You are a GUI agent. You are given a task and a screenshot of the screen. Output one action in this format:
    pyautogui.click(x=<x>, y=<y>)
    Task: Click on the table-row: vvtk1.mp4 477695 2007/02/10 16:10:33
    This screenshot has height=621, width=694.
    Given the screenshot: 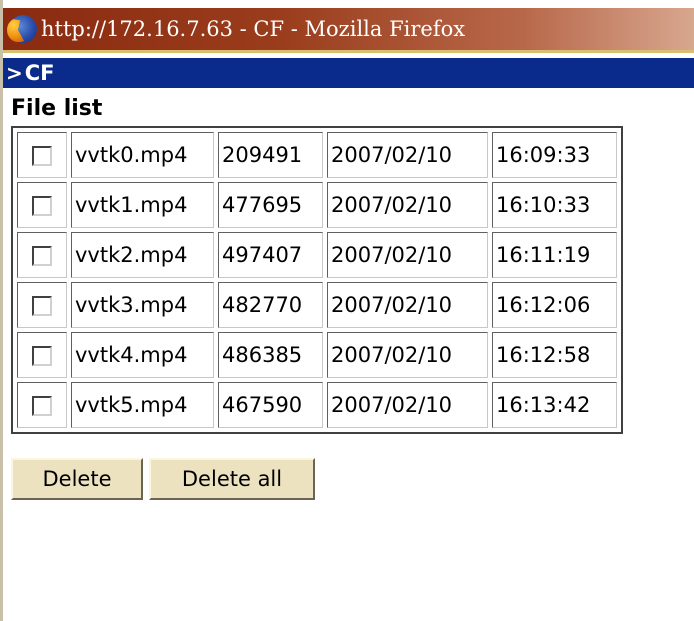 What is the action you would take?
    pyautogui.click(x=317, y=205)
    